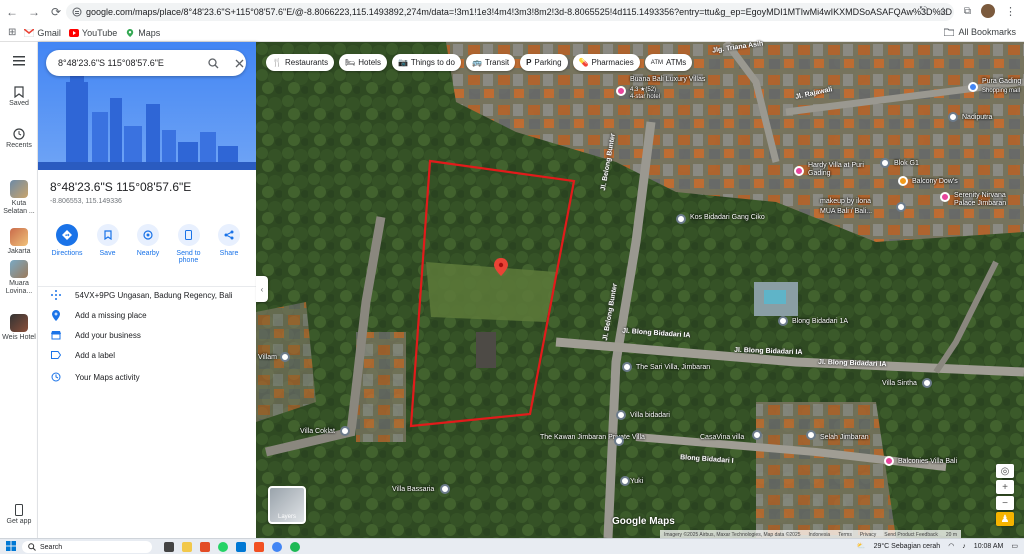  What do you see at coordinates (673, 367) in the screenshot?
I see `place-label: The Sari Villa, Jimbaran` at bounding box center [673, 367].